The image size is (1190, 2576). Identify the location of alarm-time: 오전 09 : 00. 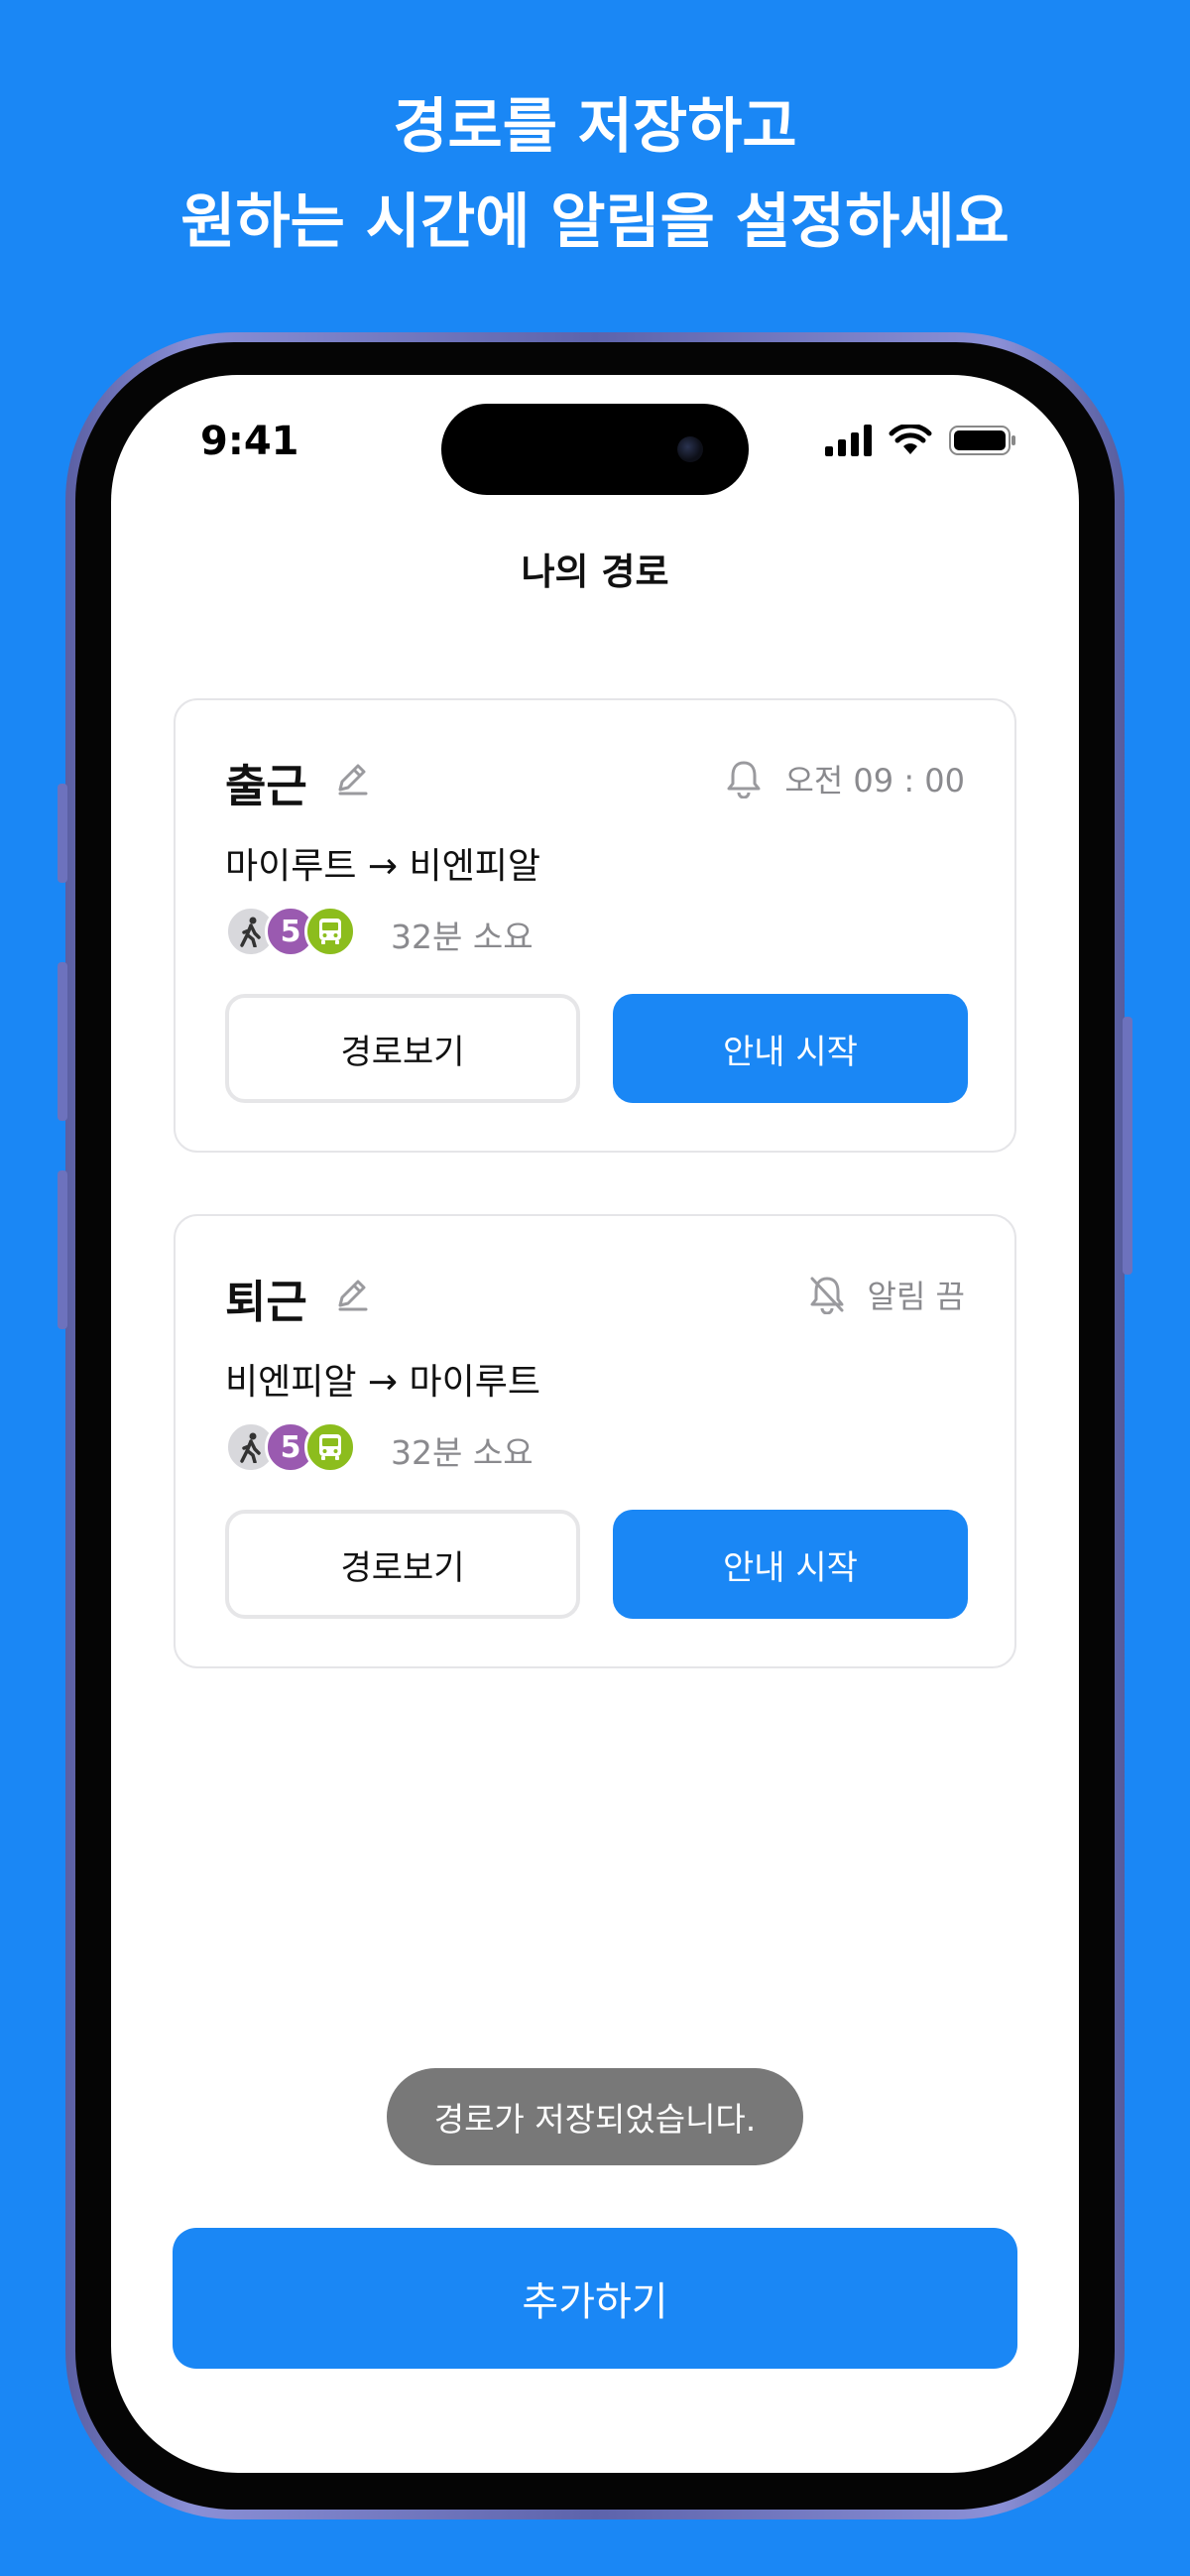
(874, 780).